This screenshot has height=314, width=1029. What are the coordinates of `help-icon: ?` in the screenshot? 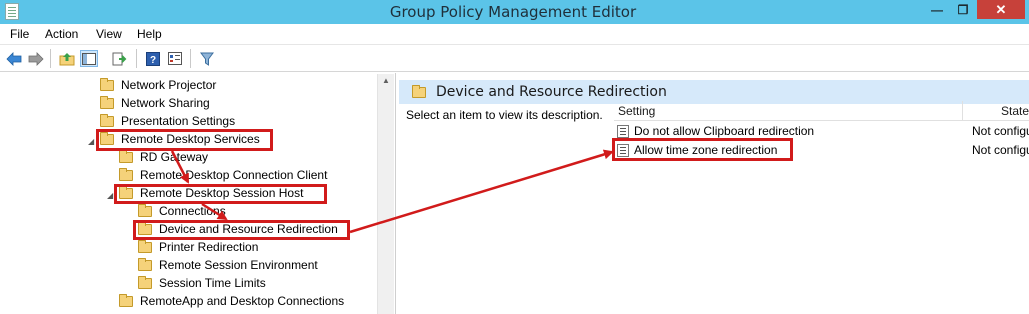 It's located at (153, 58).